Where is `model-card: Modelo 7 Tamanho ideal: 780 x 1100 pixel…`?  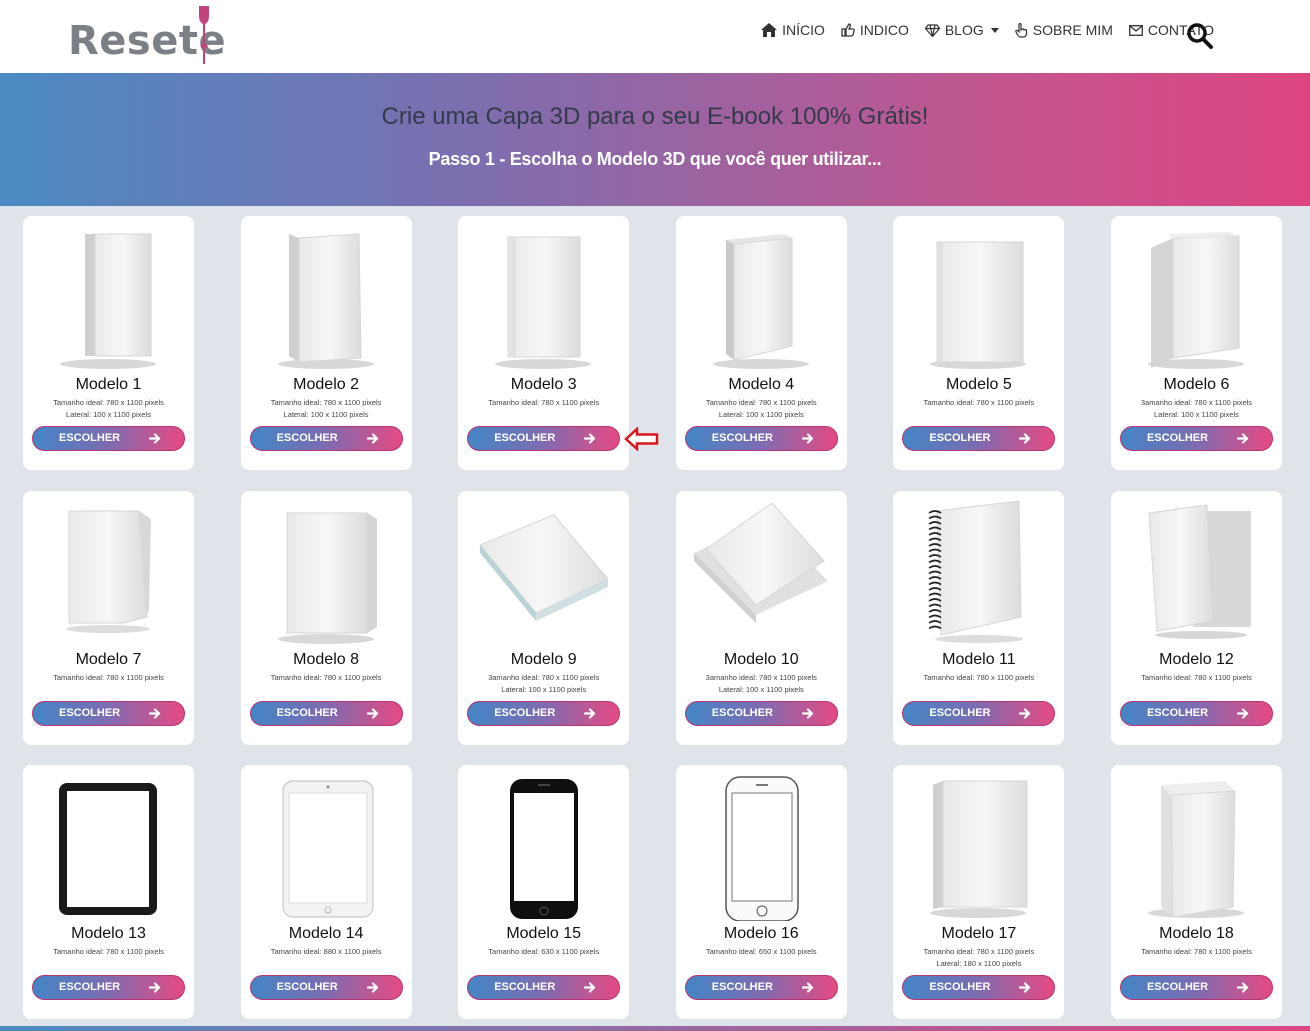
model-card: Modelo 7 Tamanho ideal: 780 x 1100 pixel… is located at coordinates (108, 617).